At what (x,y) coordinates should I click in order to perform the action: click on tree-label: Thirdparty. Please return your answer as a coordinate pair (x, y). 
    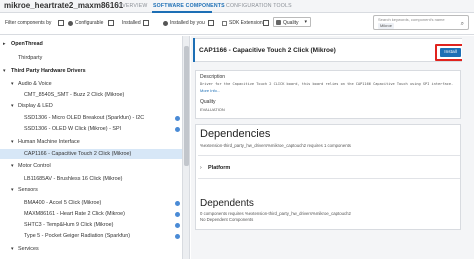
    Looking at the image, I should click on (30, 58).